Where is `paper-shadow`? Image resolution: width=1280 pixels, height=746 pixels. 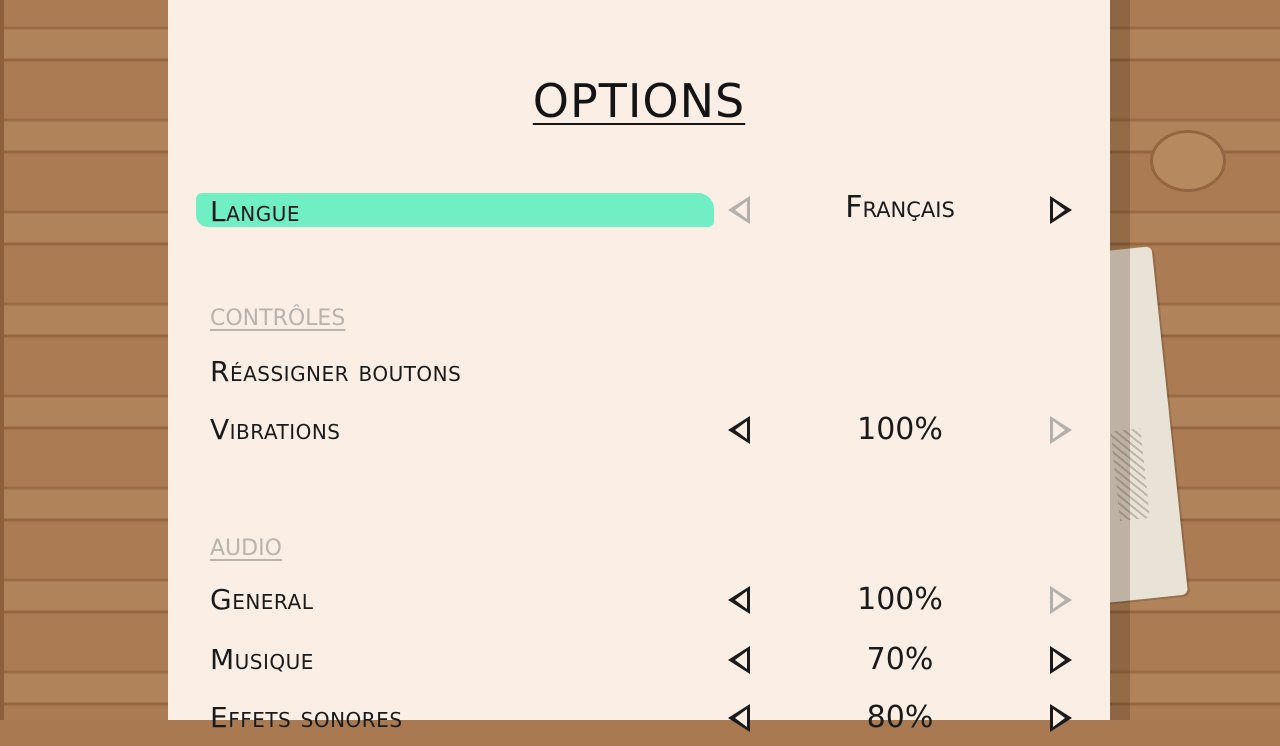 paper-shadow is located at coordinates (1120, 360).